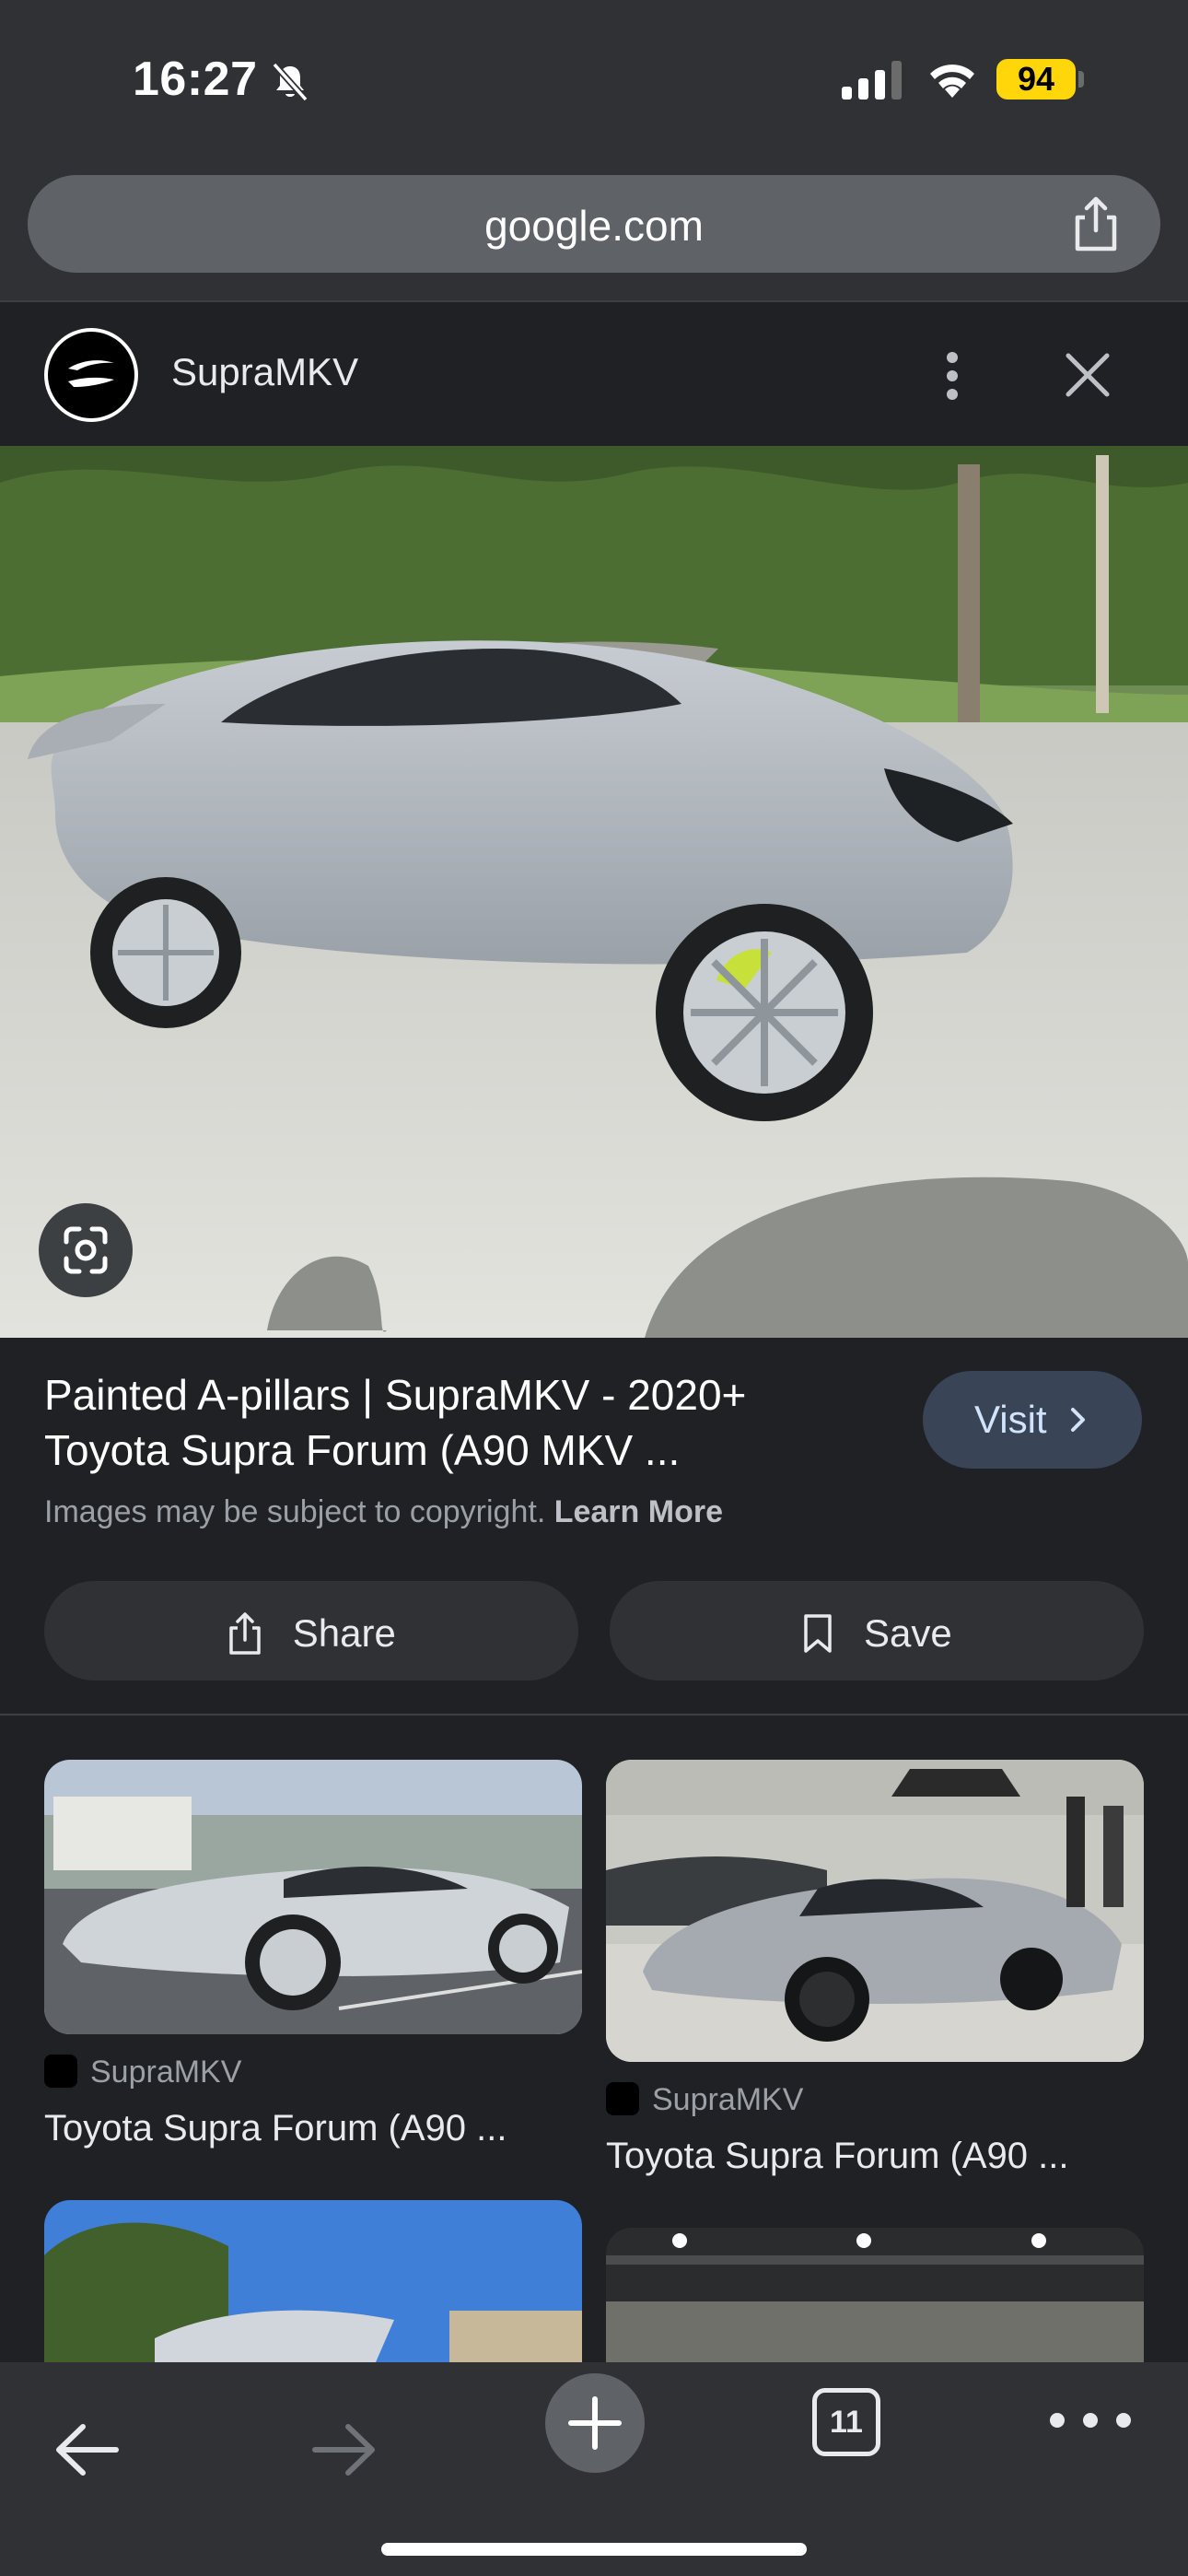  What do you see at coordinates (264, 372) in the screenshot?
I see `source-name: SupraMKV` at bounding box center [264, 372].